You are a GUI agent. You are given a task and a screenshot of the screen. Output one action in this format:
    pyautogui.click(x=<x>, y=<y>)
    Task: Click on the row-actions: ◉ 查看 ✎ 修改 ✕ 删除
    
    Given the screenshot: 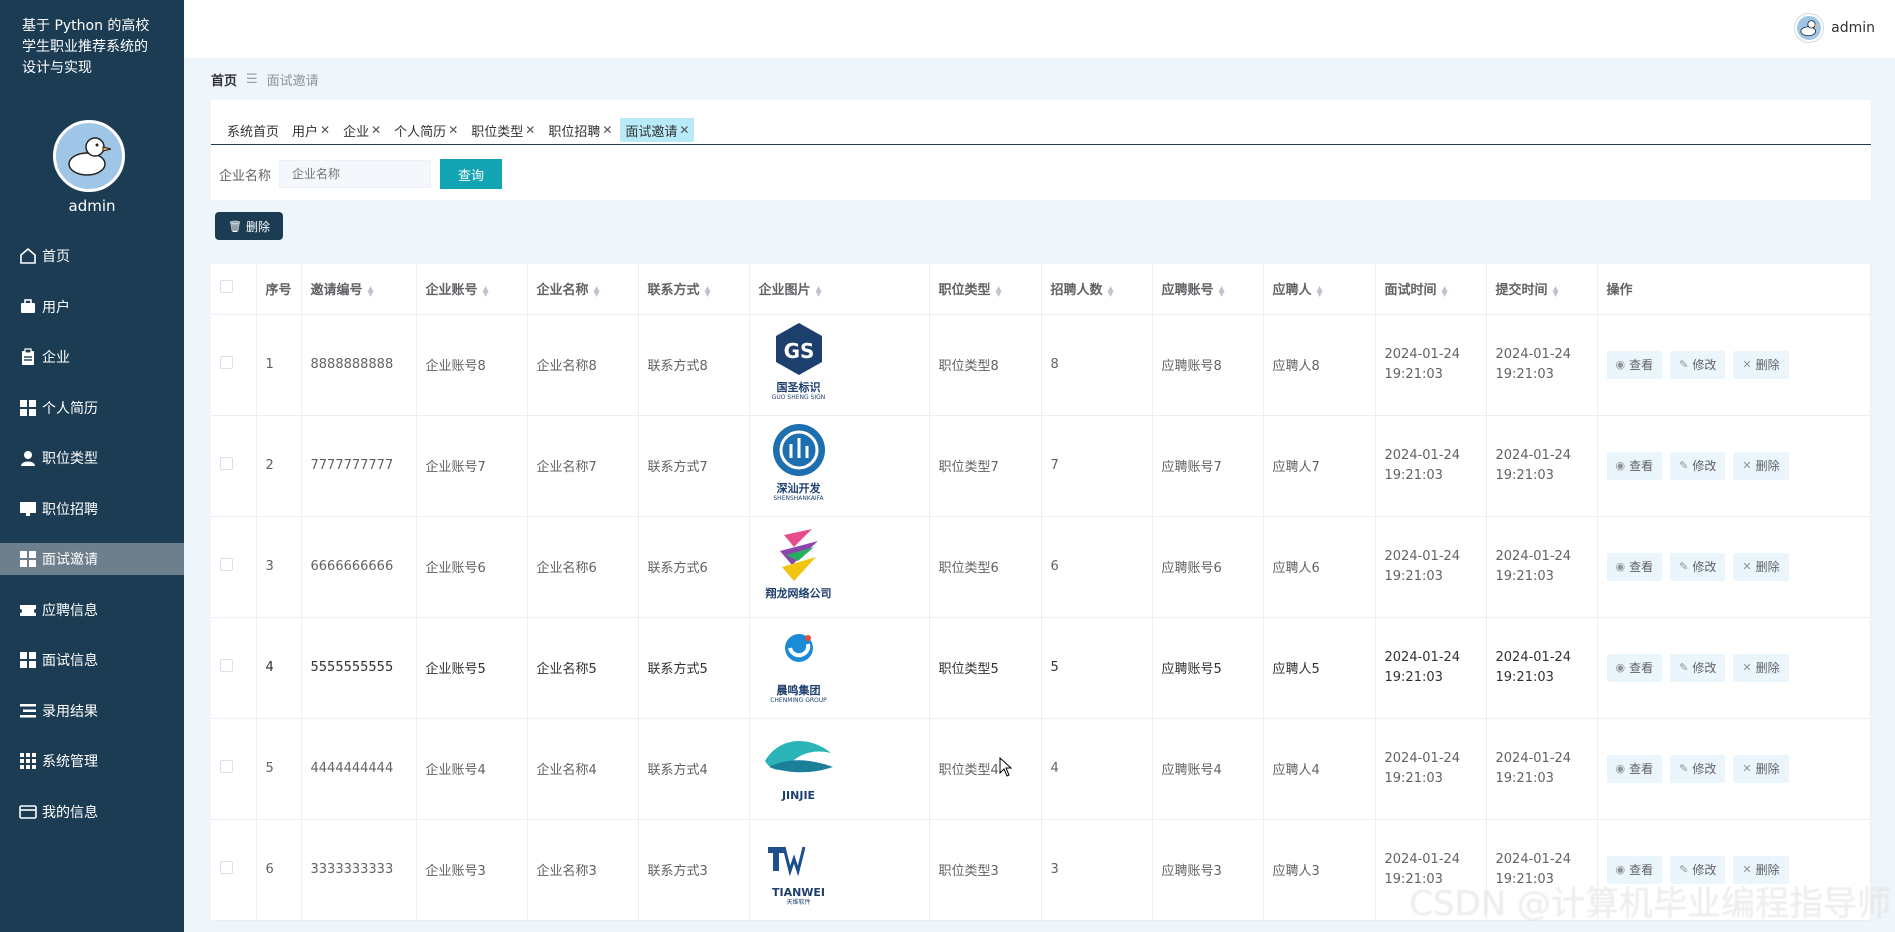 What is the action you would take?
    pyautogui.click(x=1738, y=768)
    